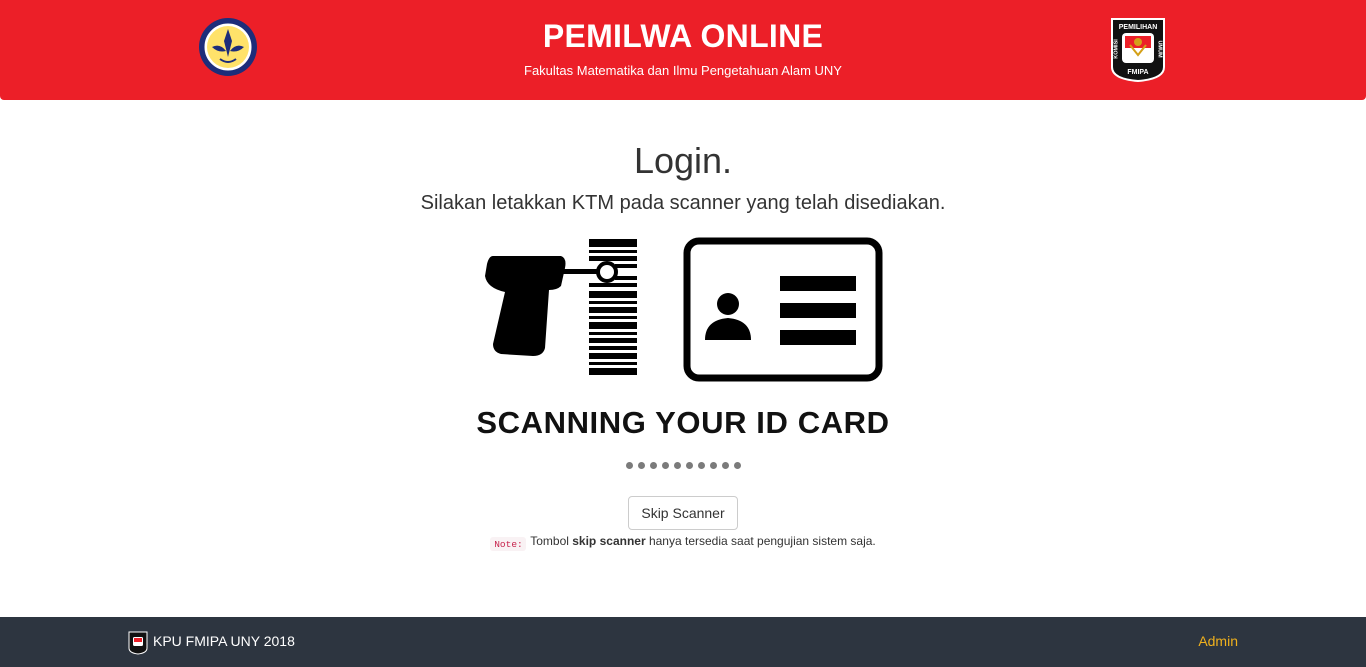  What do you see at coordinates (1138, 50) in the screenshot?
I see `kpu-fmipa-logo: PEMILIHAN KOMISI UMUM FMIPA` at bounding box center [1138, 50].